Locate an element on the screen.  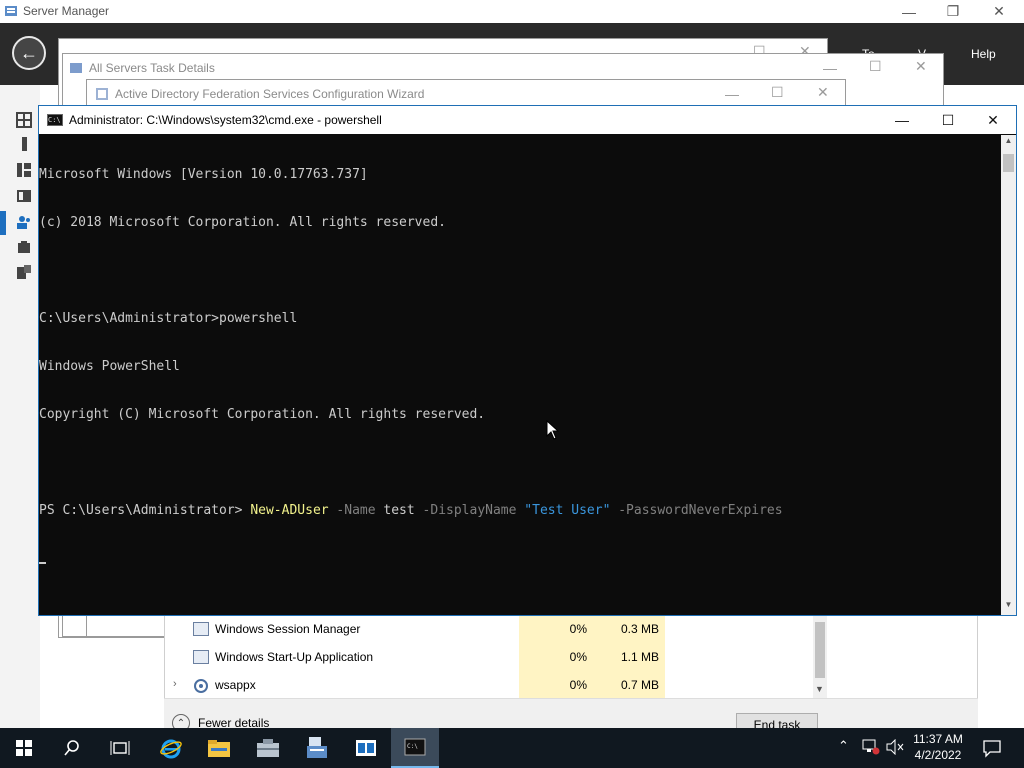
mouse-pointer-icon is located at coordinates (553, 430).